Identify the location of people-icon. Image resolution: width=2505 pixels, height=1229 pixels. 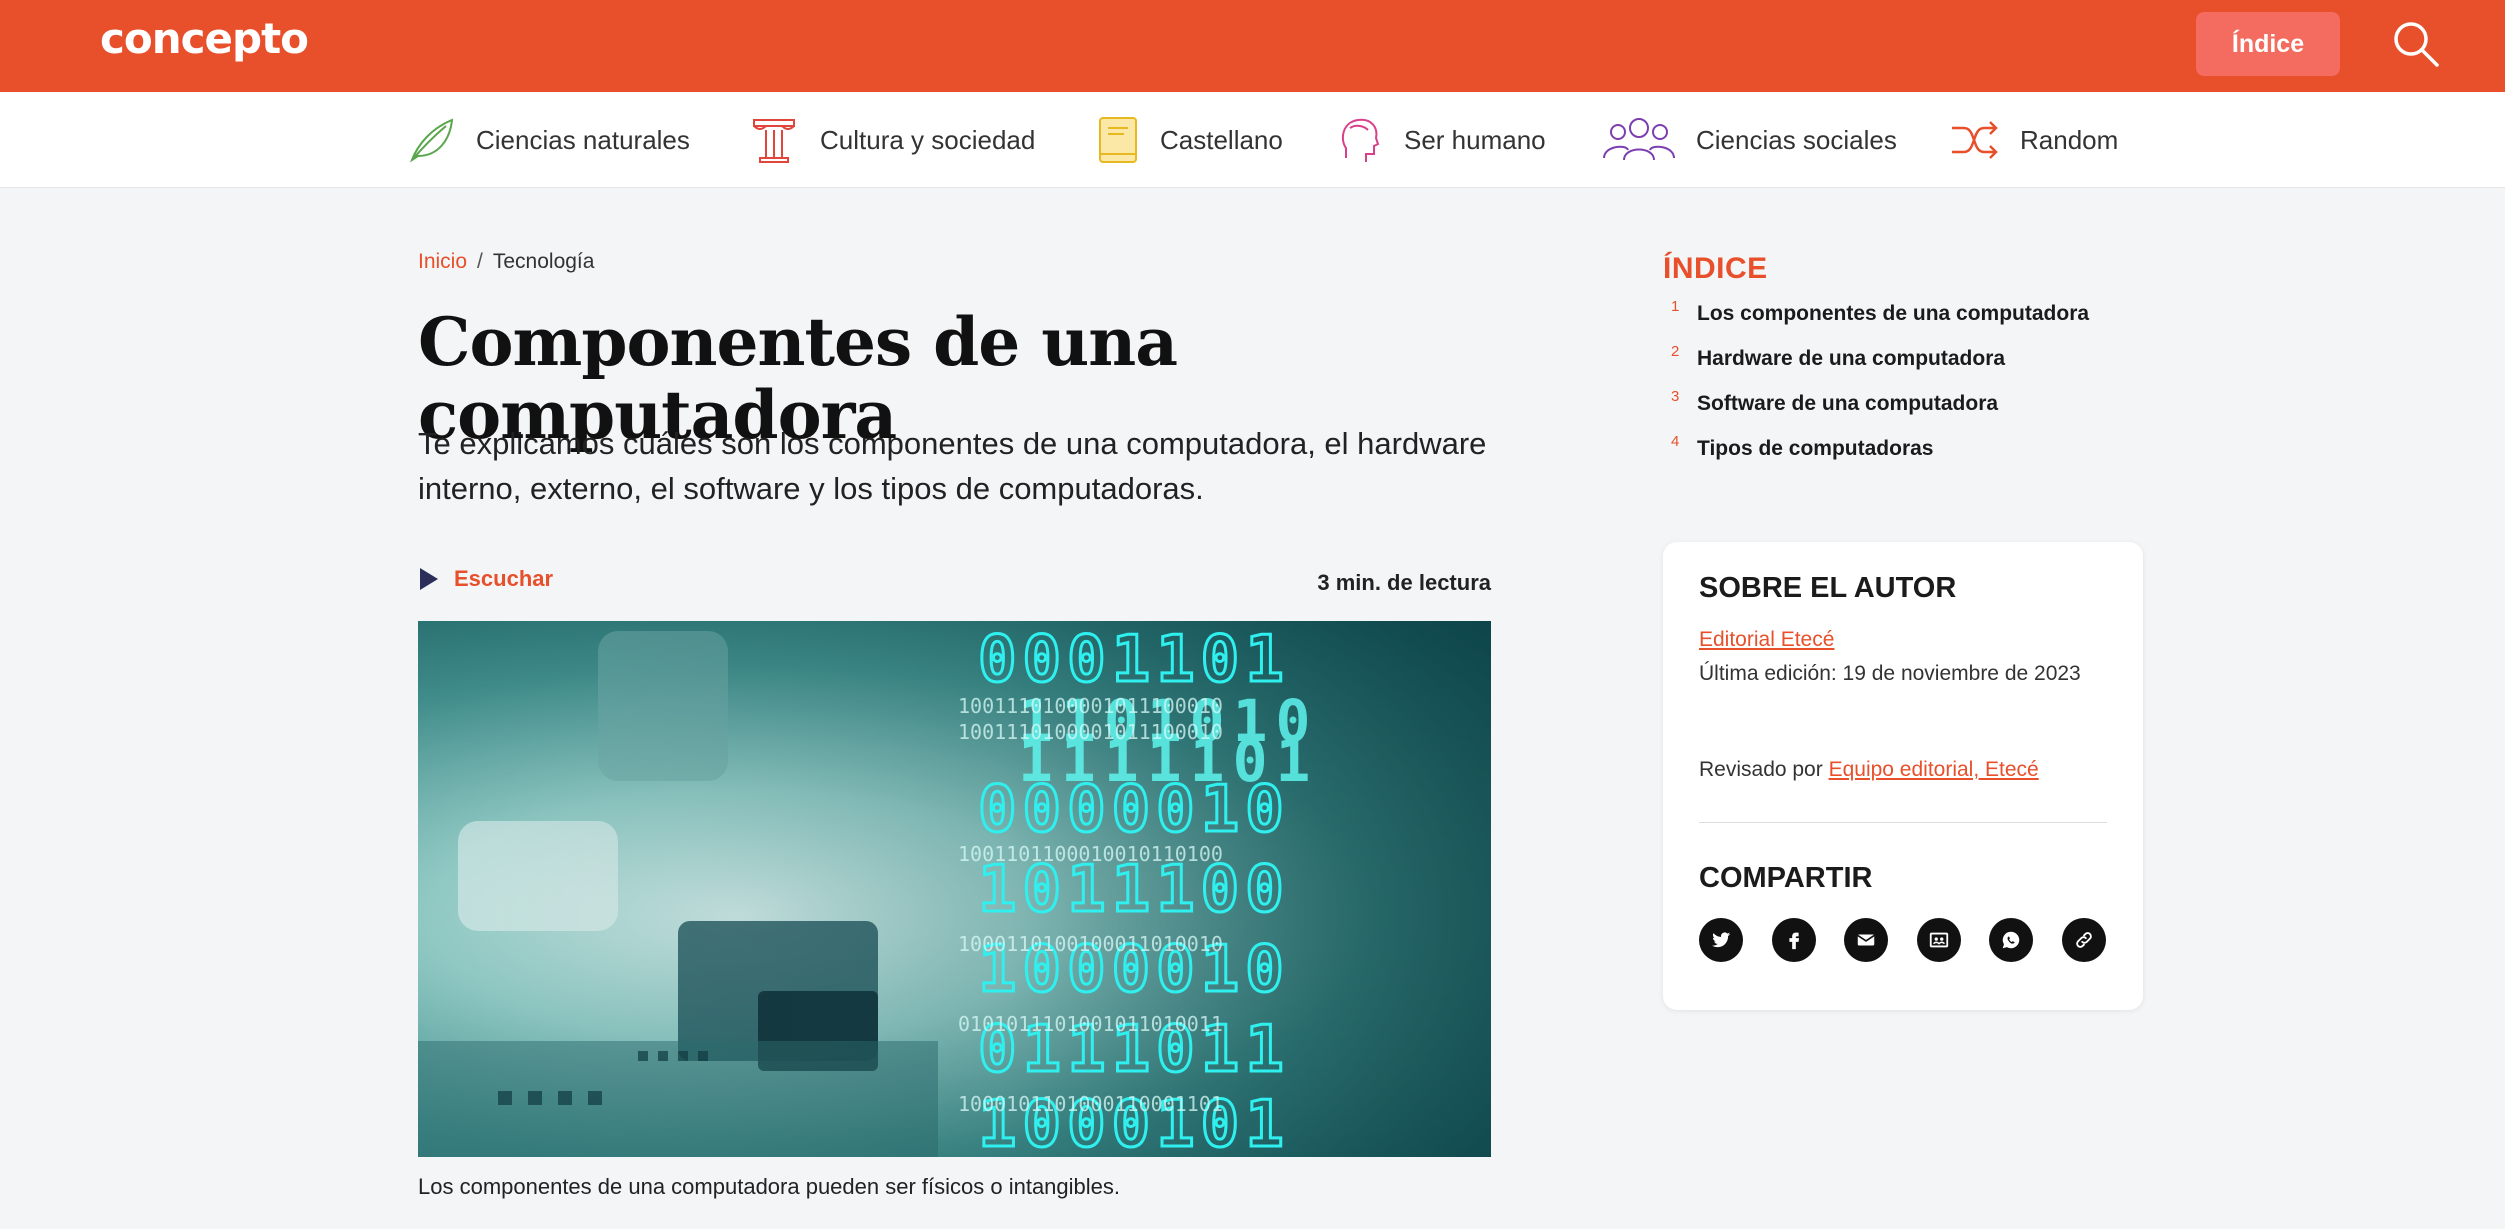
(1639, 139).